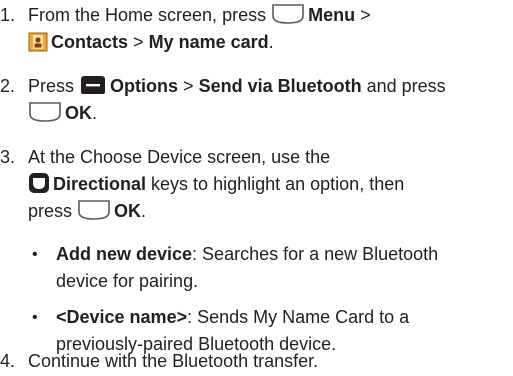 This screenshot has width=513, height=376. Describe the element at coordinates (8, 157) in the screenshot. I see `step-number: 3.` at that location.